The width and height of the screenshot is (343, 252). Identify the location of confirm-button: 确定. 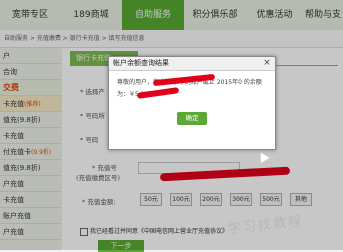
(192, 118).